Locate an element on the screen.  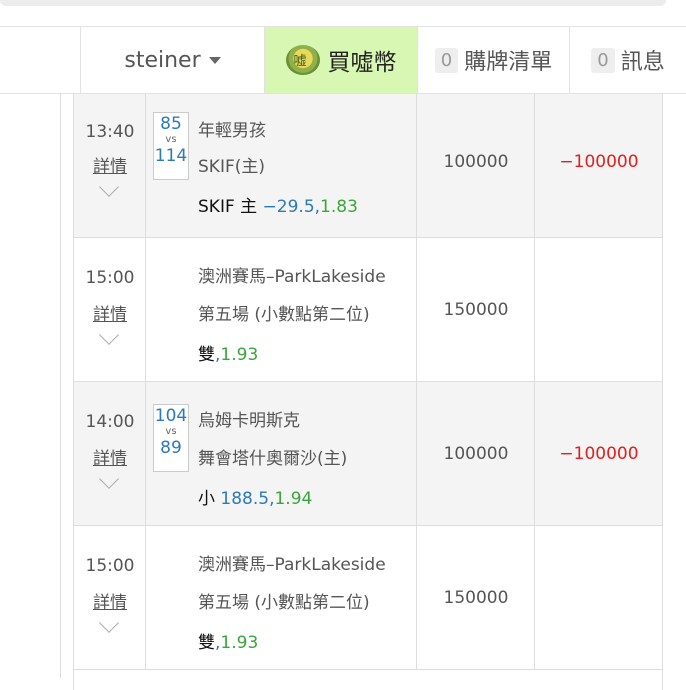
score-box: 104 vs 89 is located at coordinates (171, 438).